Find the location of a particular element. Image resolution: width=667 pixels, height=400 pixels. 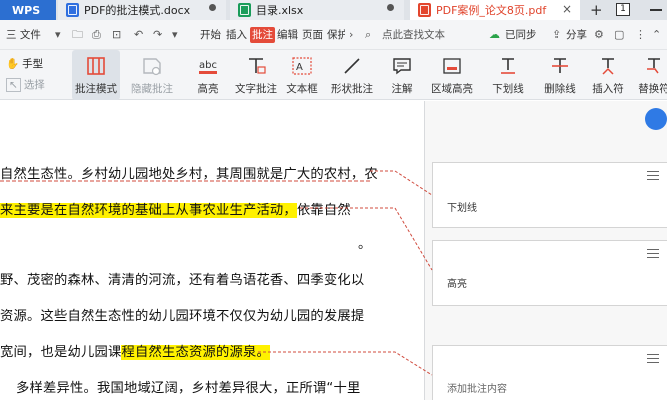

tab-start: 开始 is located at coordinates (210, 35).